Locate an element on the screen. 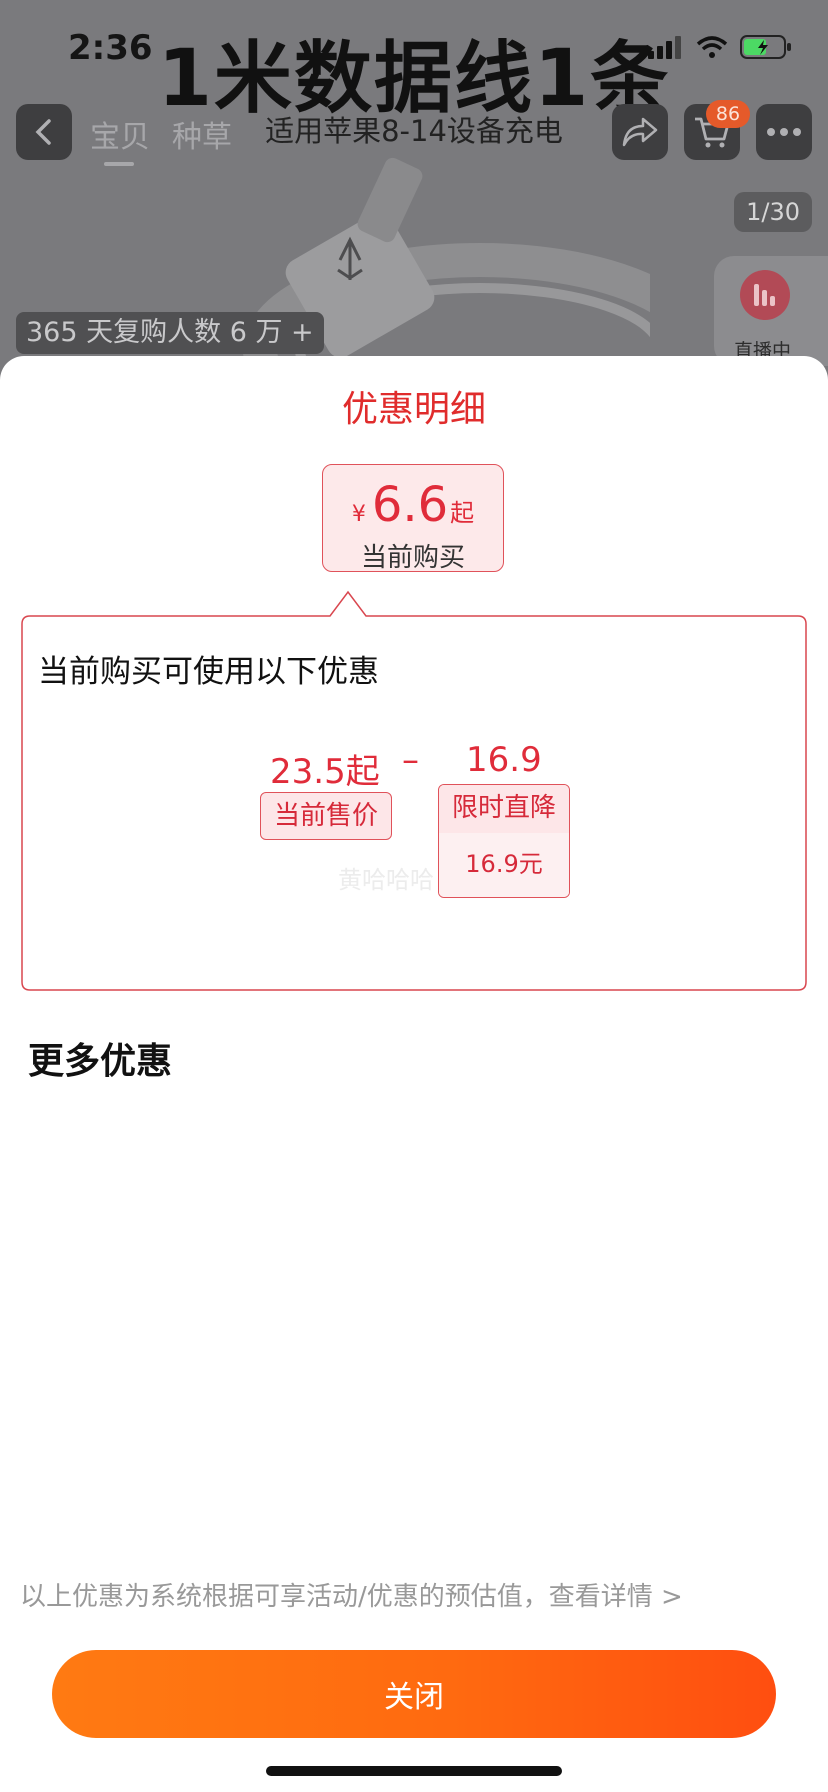  watermark-text: 黄哈哈哈 is located at coordinates (386, 880).